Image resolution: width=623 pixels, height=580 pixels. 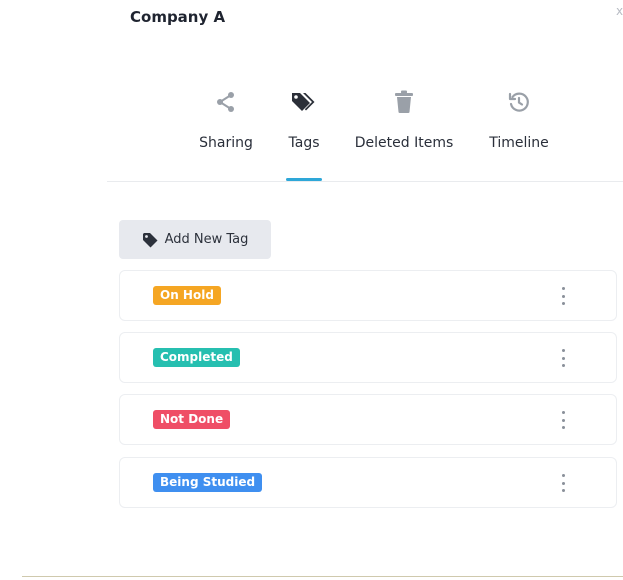 What do you see at coordinates (304, 102) in the screenshot?
I see `tags-icon` at bounding box center [304, 102].